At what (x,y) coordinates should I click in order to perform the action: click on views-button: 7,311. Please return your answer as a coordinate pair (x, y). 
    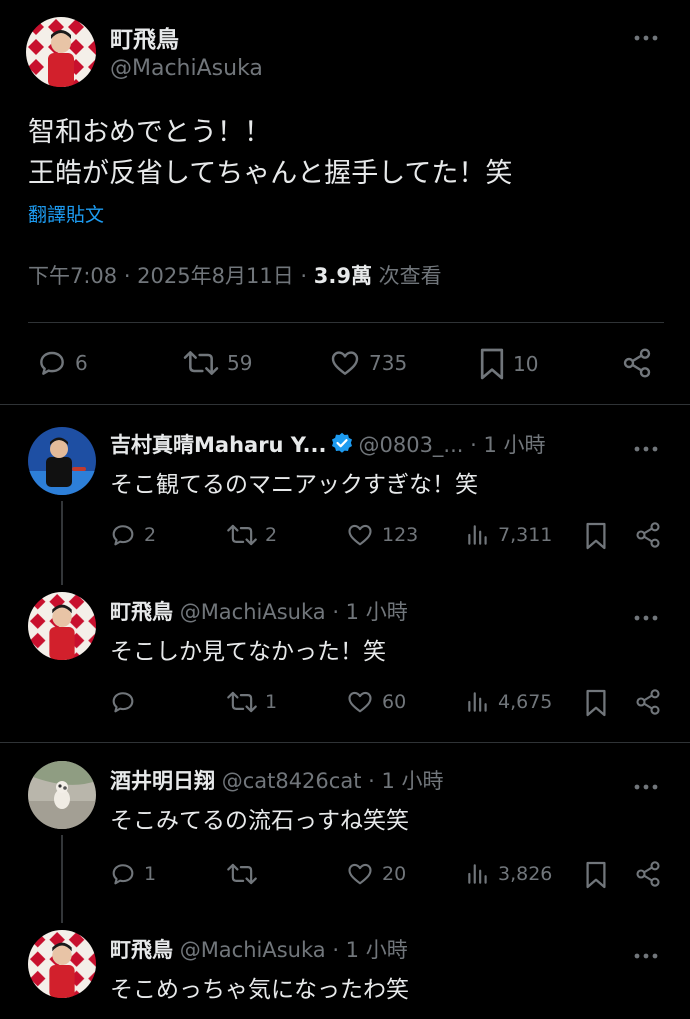
    Looking at the image, I should click on (508, 535).